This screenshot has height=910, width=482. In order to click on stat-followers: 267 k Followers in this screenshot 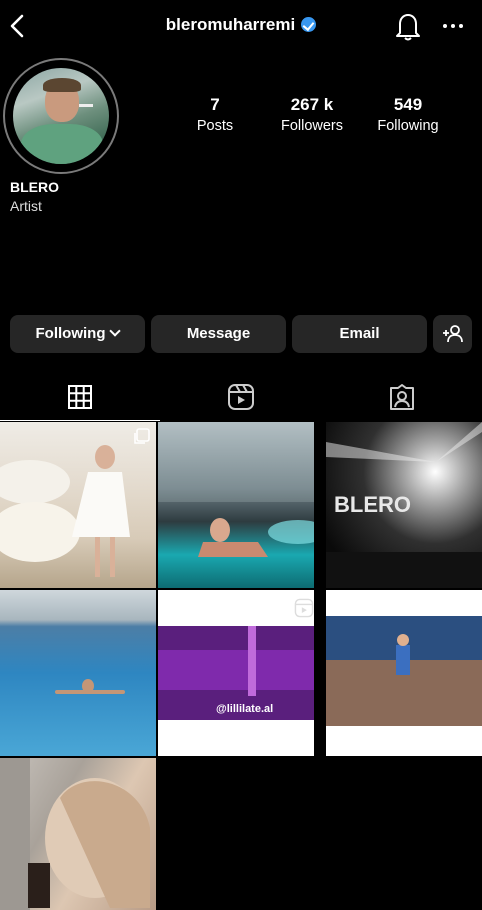, I will do `click(312, 114)`.